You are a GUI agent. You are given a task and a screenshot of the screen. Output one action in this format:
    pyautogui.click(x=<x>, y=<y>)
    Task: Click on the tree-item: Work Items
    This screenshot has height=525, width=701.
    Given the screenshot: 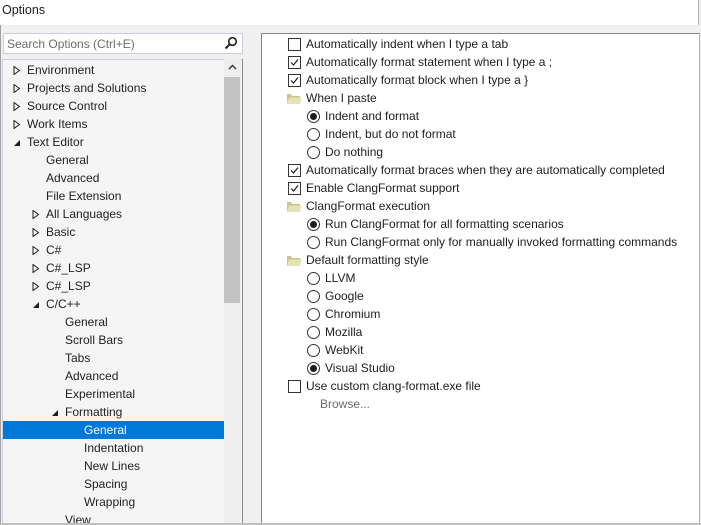 What is the action you would take?
    pyautogui.click(x=114, y=124)
    